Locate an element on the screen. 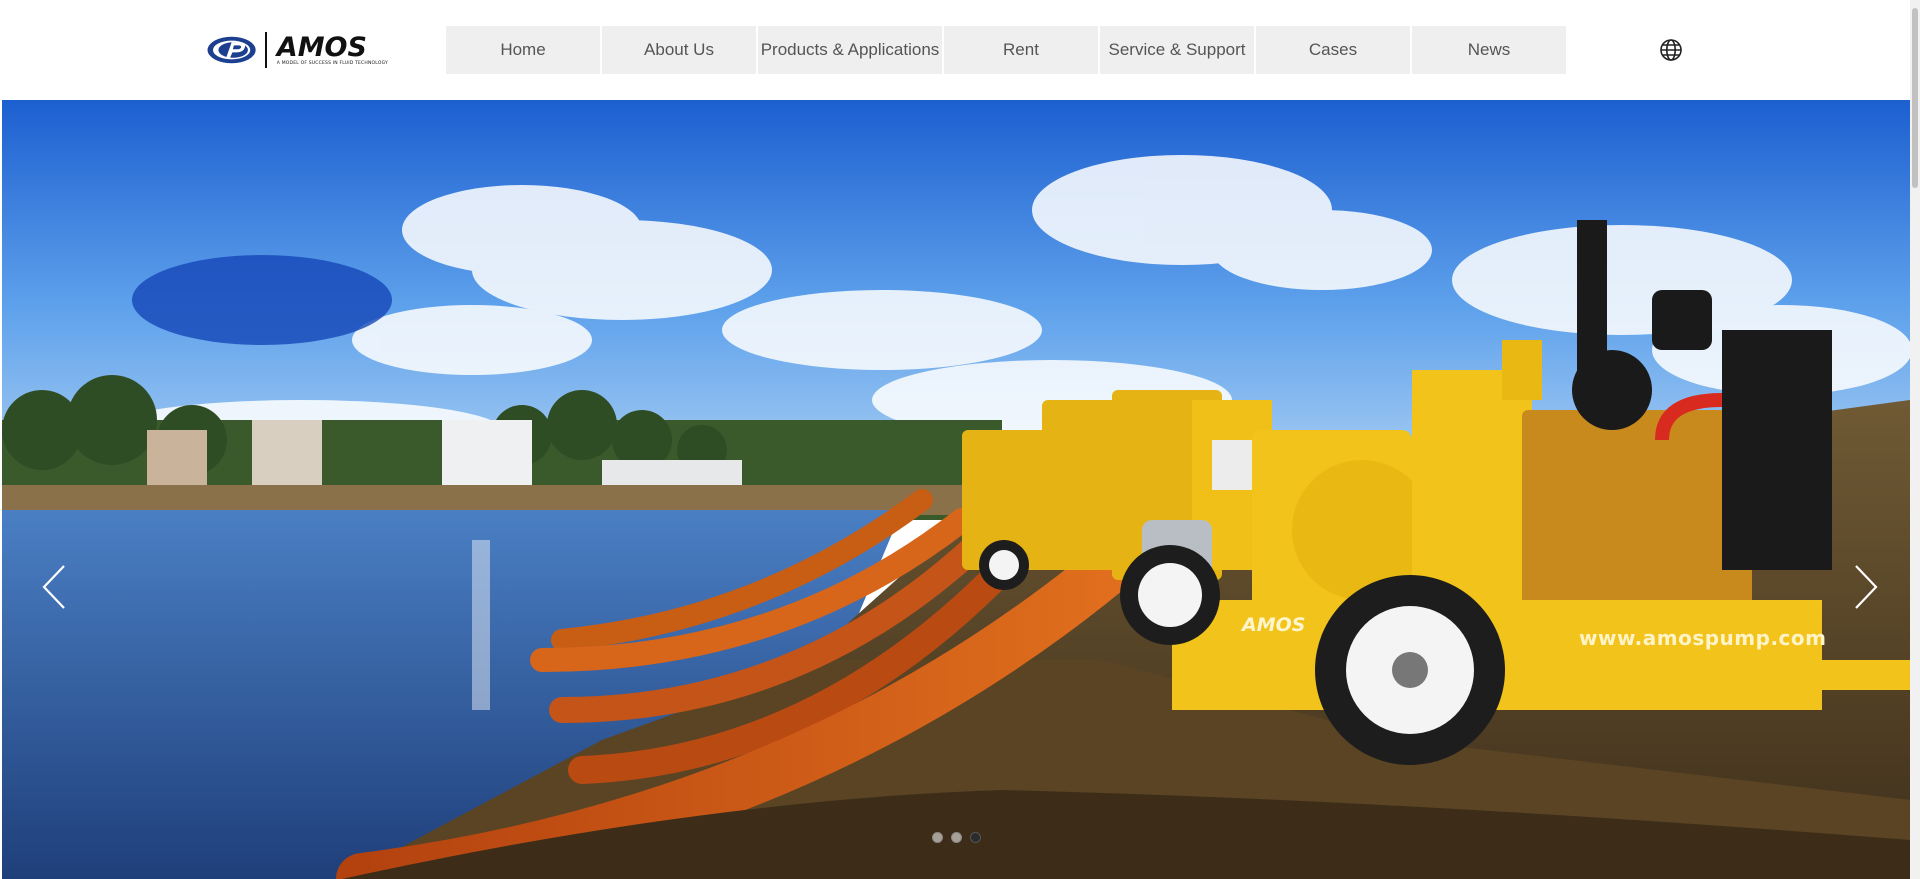 Image resolution: width=1920 pixels, height=879 pixels. logo-tagline: A MODEL OF SUCCESS IN FLUID TECHNOLOGY is located at coordinates (332, 63).